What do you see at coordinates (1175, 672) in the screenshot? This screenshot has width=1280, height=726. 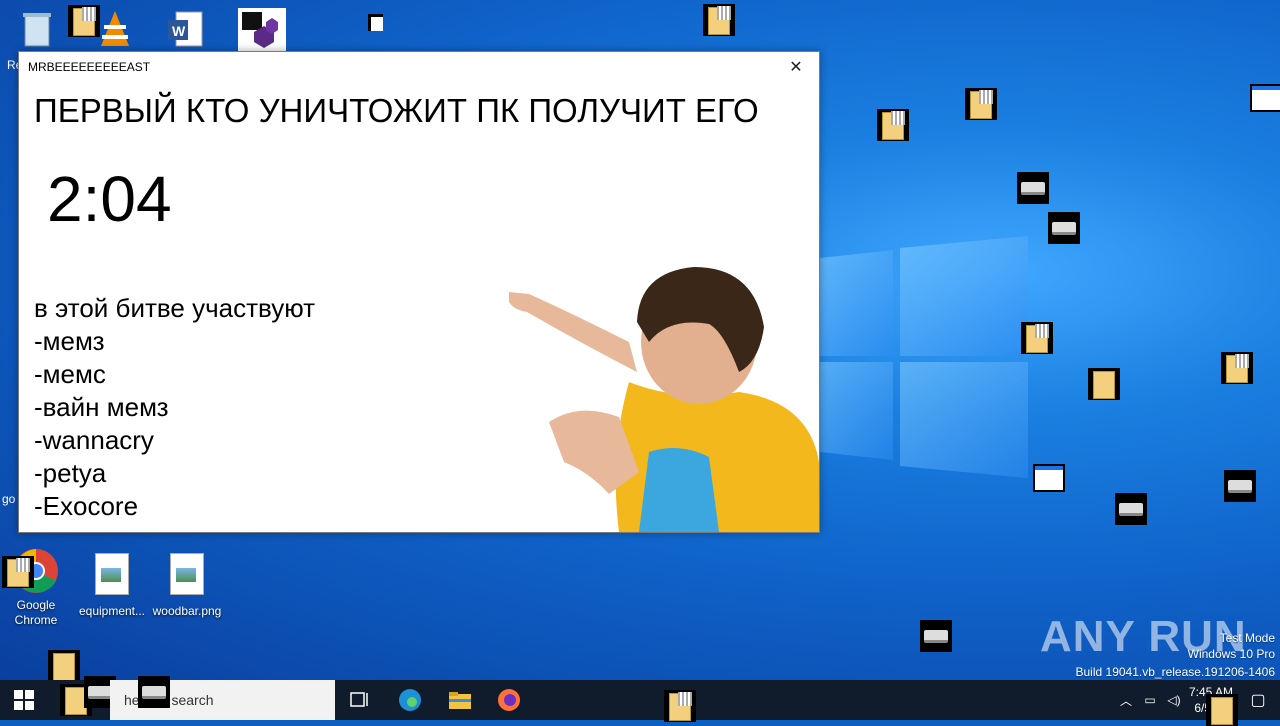 I see `build-label: Build 19041.vb_release.191206-1406` at bounding box center [1175, 672].